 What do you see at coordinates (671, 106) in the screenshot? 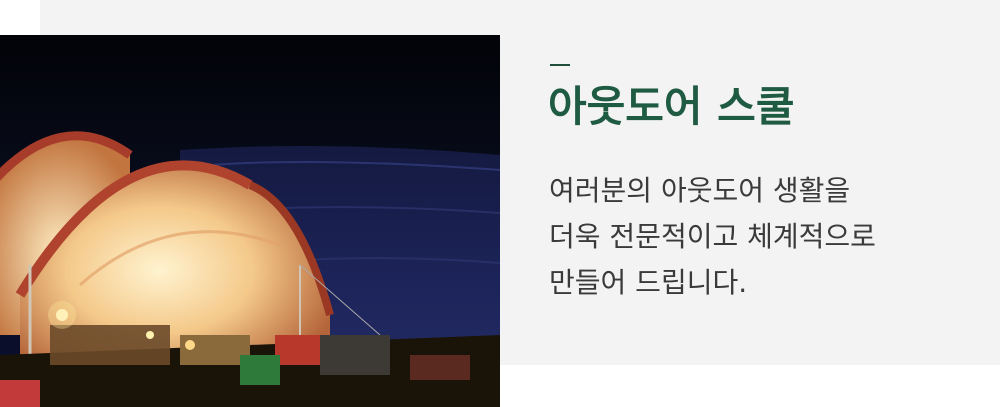
I see `section-title: 아웃도어 스쿨` at bounding box center [671, 106].